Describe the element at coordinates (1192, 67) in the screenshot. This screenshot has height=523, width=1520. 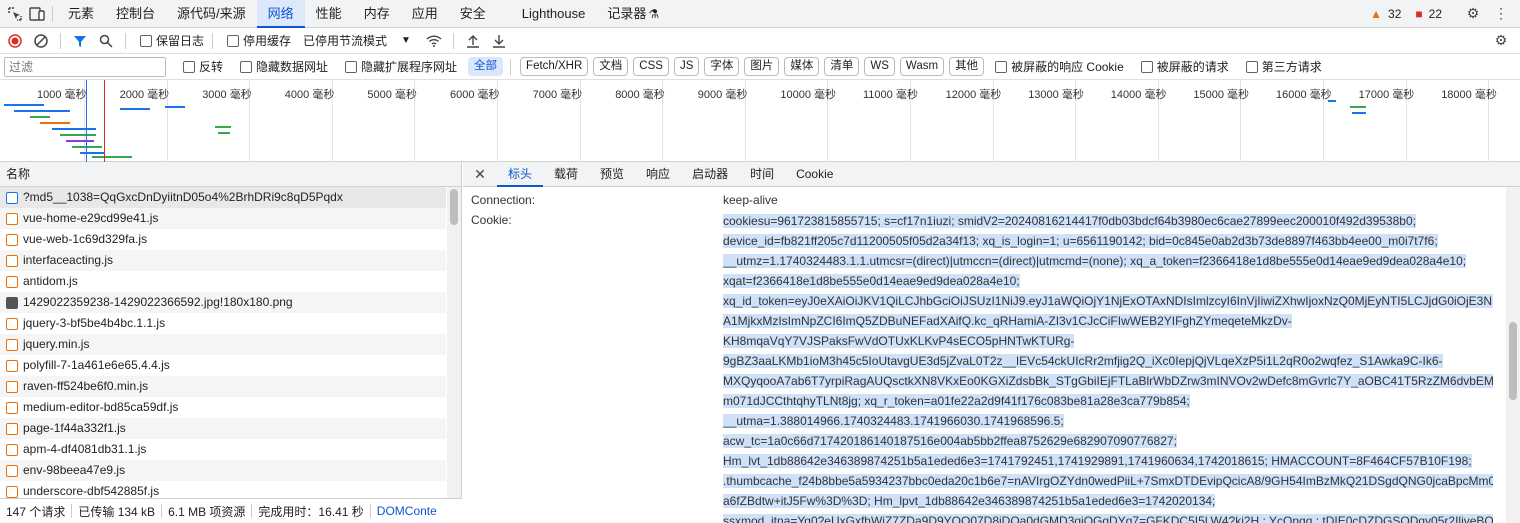
I see `blocked-requests-label: 被屏蔽的请求` at that location.